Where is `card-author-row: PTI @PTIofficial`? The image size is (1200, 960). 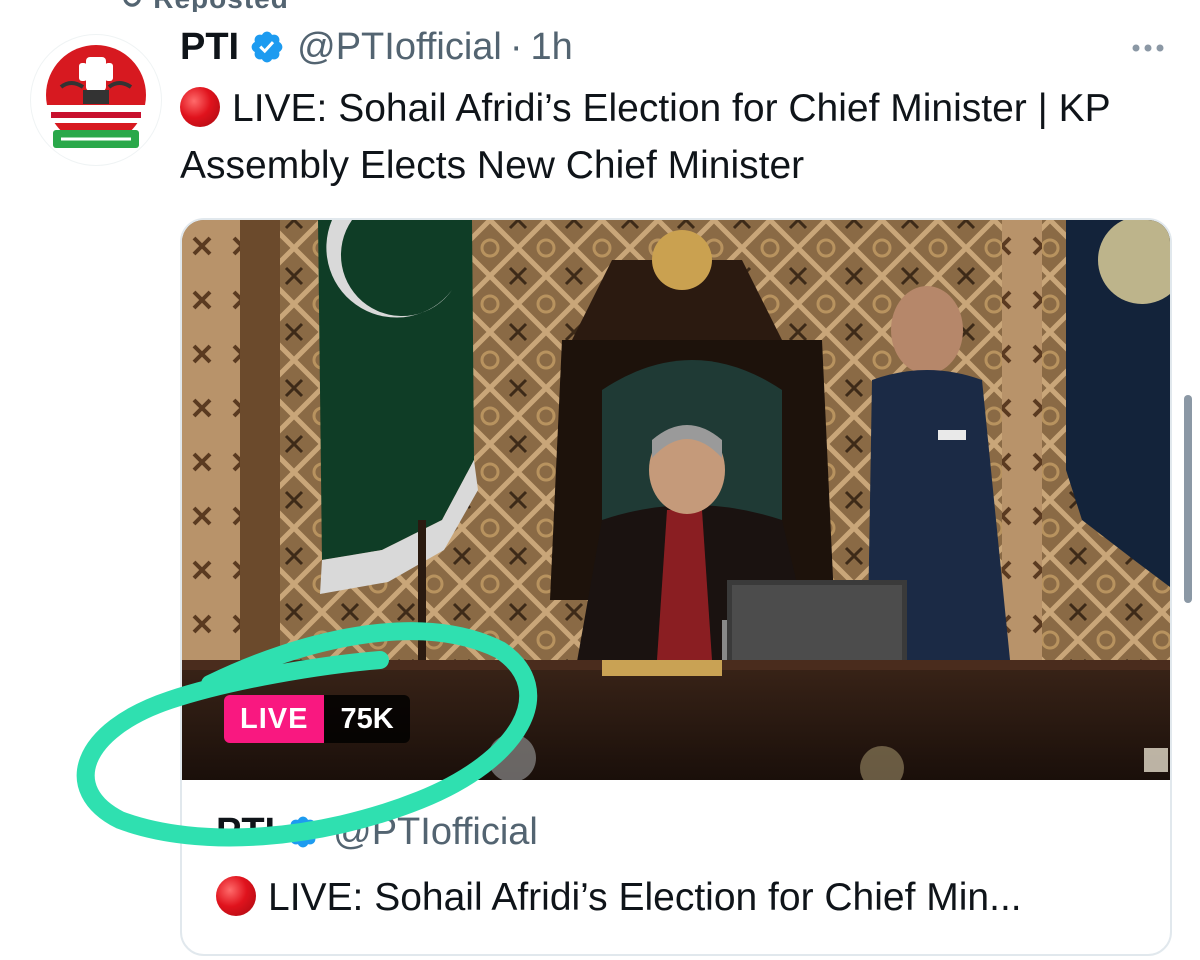
card-author-row: PTI @PTIofficial is located at coordinates (377, 832).